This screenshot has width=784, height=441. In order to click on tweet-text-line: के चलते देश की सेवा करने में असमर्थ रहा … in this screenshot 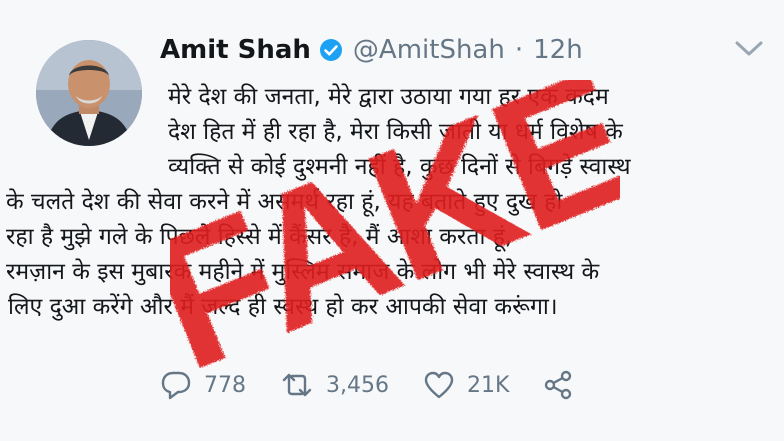, I will do `click(284, 202)`.